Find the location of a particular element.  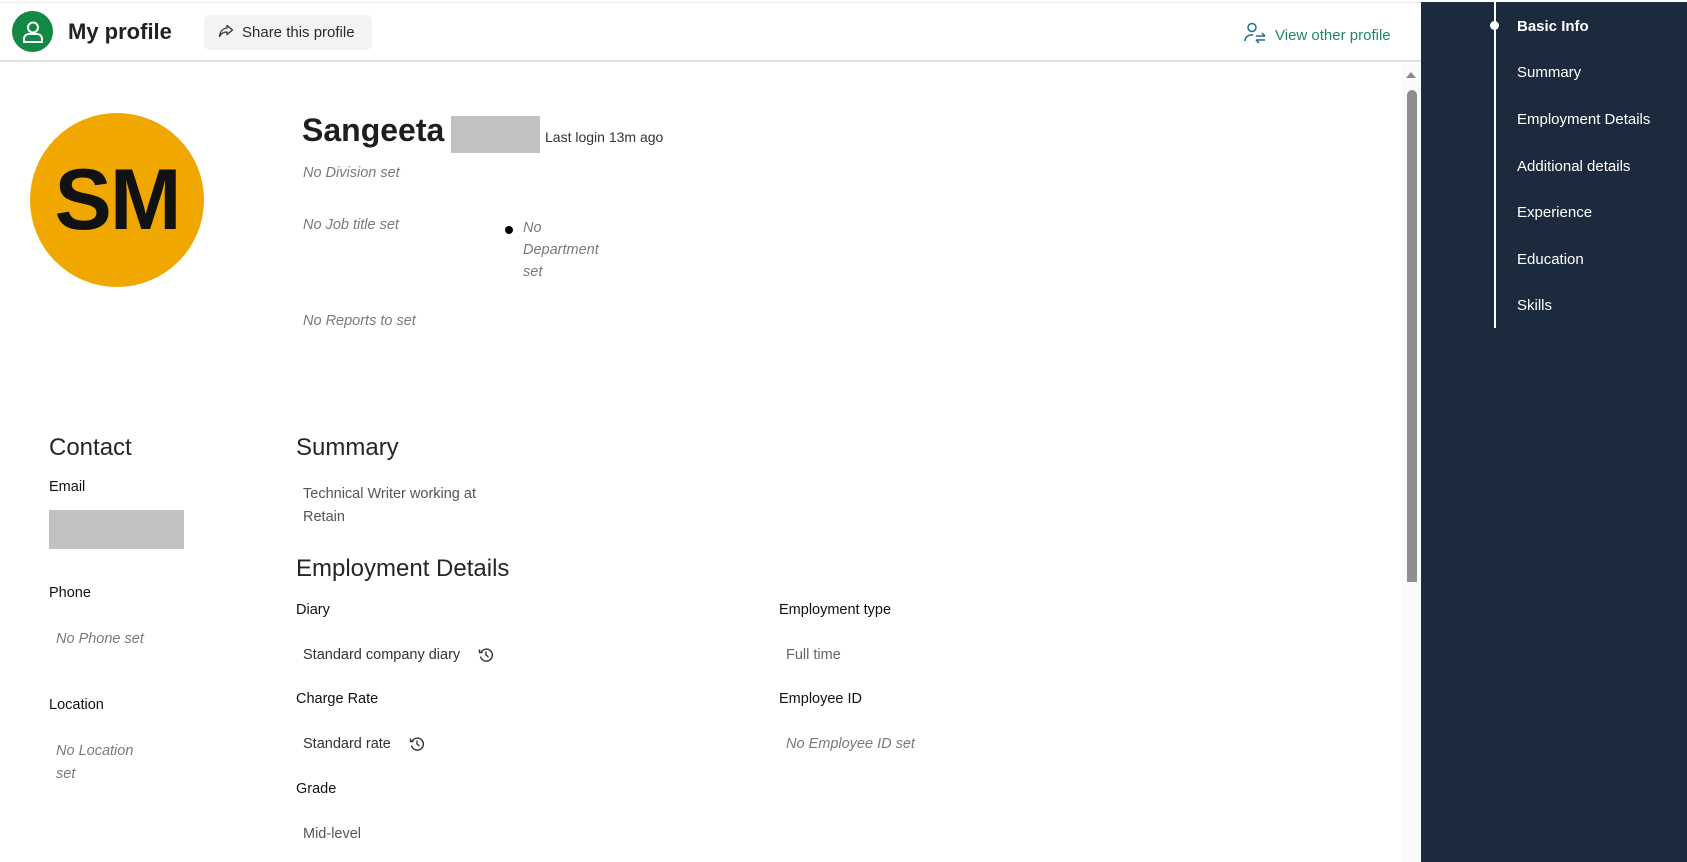

page-title: My profile is located at coordinates (120, 31).